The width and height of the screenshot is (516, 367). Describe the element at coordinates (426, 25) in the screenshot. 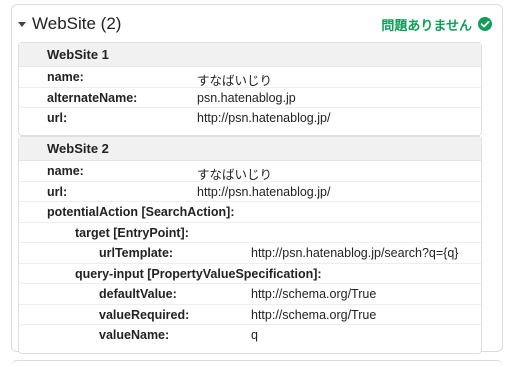

I see `validation-status-text: 問題ありません` at that location.